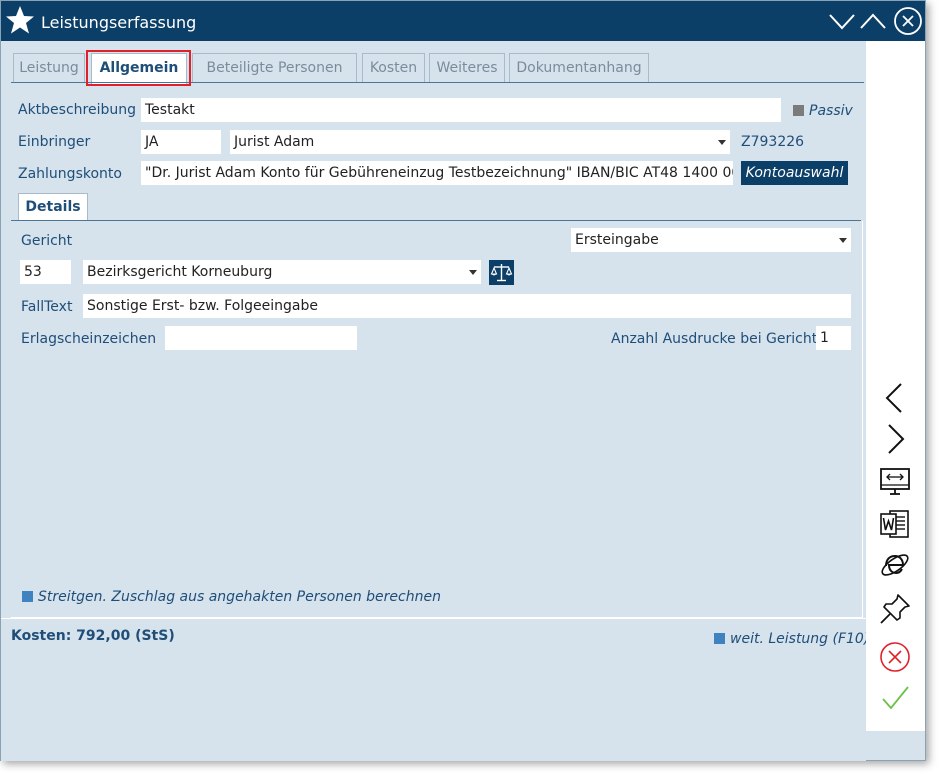 Image resolution: width=942 pixels, height=777 pixels. Describe the element at coordinates (27, 596) in the screenshot. I see `streitgen-checkbox-box` at that location.